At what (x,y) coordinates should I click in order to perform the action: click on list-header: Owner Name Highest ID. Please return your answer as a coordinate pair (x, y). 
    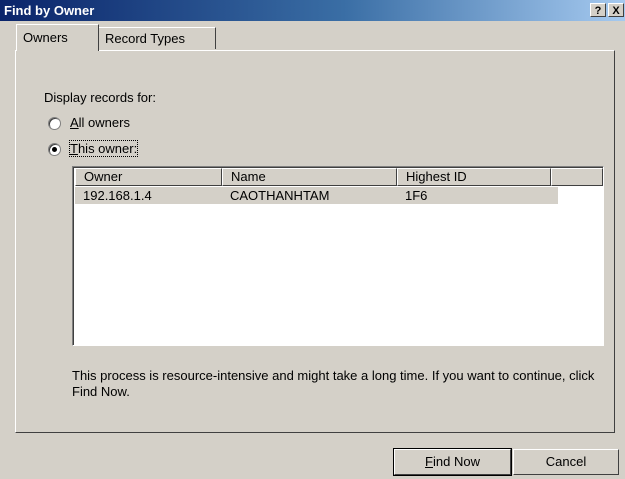
    Looking at the image, I should click on (339, 177).